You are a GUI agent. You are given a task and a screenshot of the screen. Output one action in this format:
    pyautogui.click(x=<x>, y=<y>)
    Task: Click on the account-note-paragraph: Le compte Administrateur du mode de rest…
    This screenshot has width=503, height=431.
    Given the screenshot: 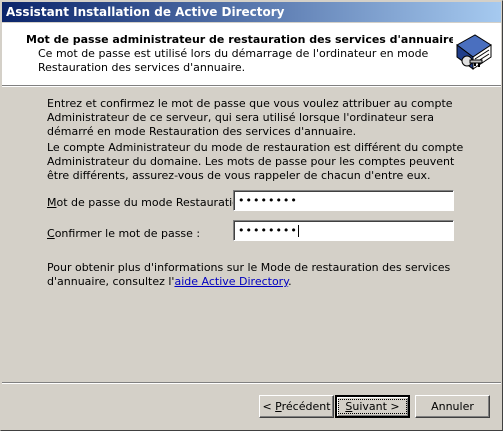 What is the action you would take?
    pyautogui.click(x=255, y=161)
    